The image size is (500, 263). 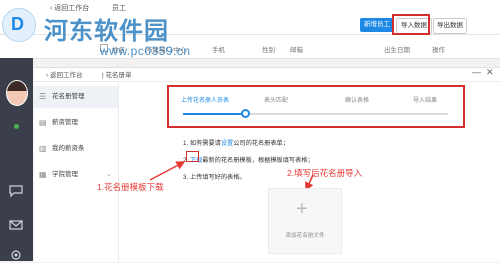 I want to click on step-header-match: 表头匹配, so click(x=276, y=101).